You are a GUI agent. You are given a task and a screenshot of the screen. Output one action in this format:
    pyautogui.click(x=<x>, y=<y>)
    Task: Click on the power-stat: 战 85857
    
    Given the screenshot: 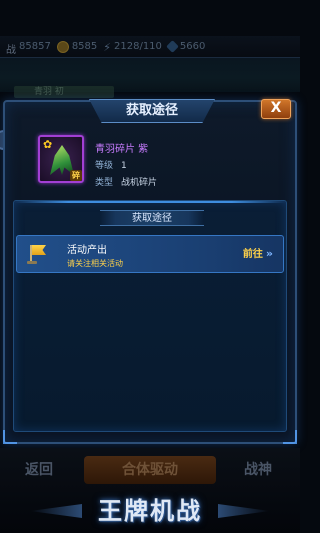 What is the action you would take?
    pyautogui.click(x=25, y=48)
    